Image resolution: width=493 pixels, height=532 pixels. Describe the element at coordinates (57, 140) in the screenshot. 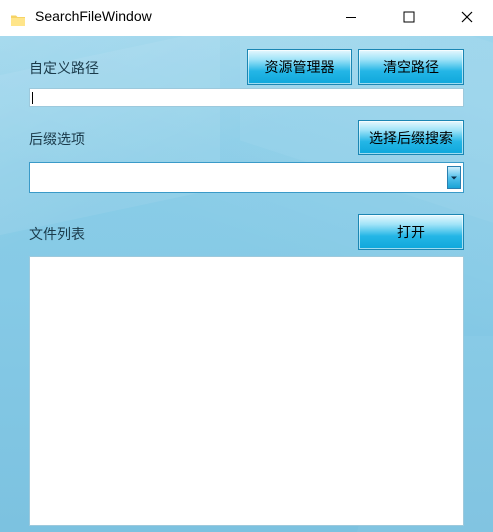

I see `suffix-options-label: 后缀选项` at that location.